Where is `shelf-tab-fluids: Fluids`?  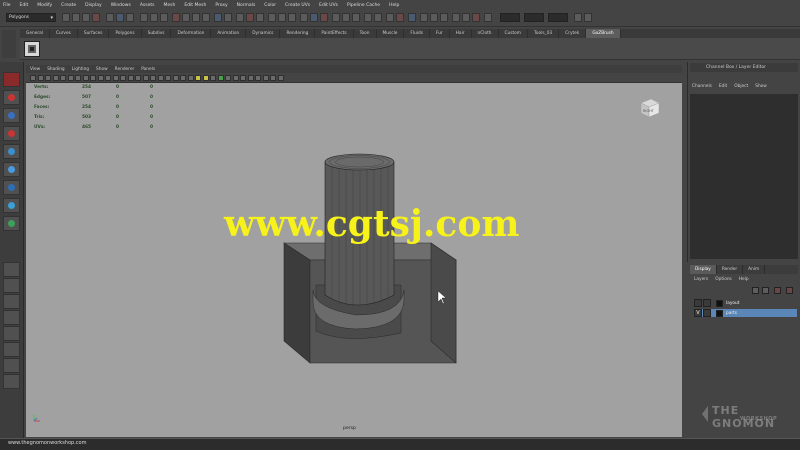 shelf-tab-fluids: Fluids is located at coordinates (417, 33).